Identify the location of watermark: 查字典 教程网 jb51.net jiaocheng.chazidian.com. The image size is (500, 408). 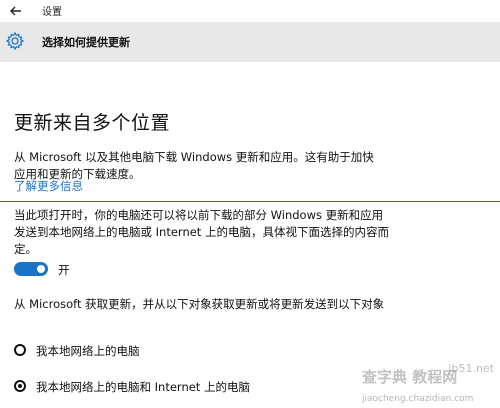
(428, 384).